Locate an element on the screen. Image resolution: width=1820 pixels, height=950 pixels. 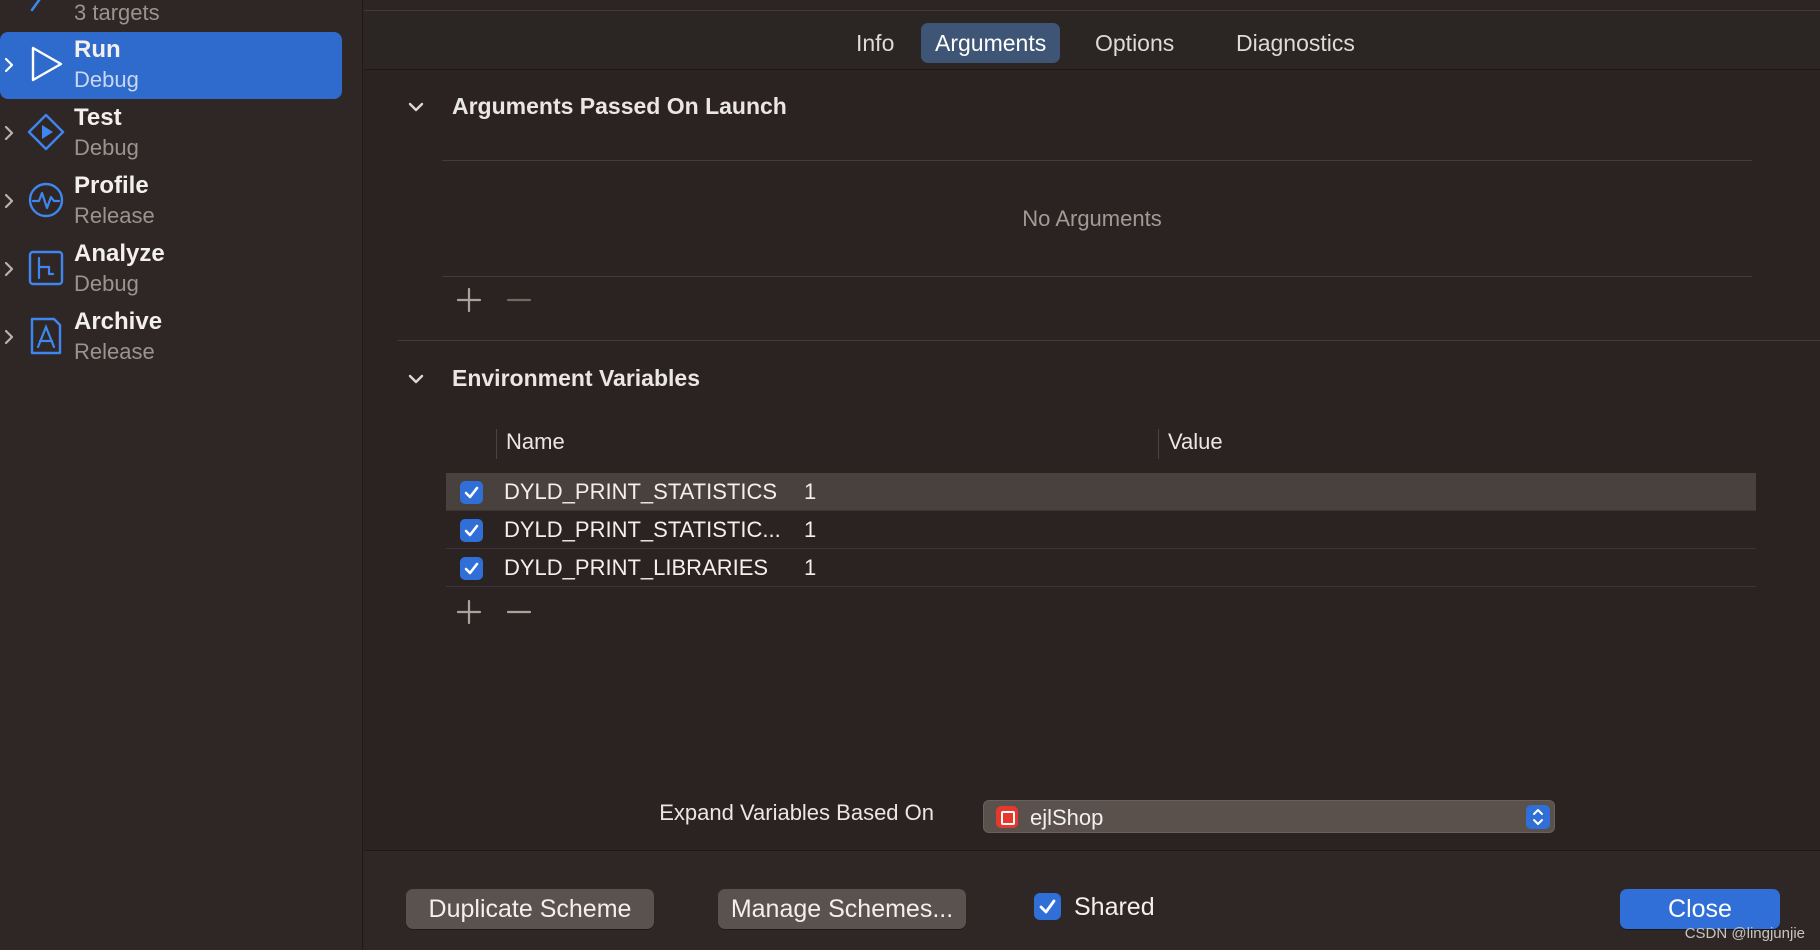
column-header-name: Name is located at coordinates (535, 442).